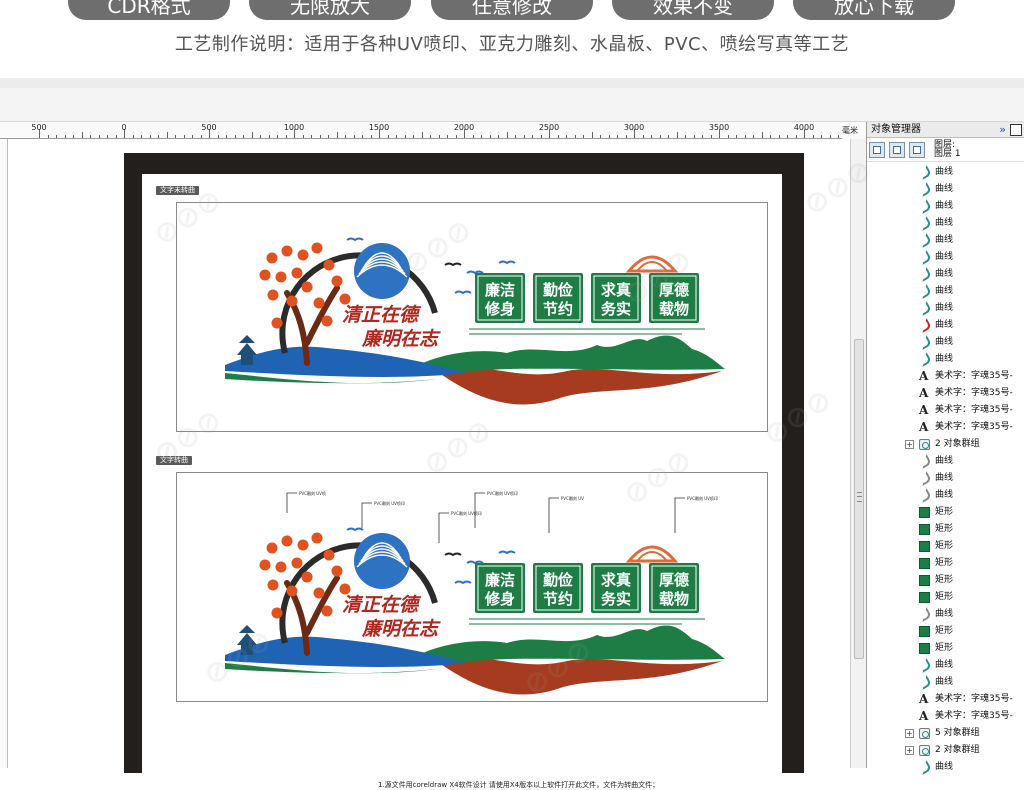 The width and height of the screenshot is (1024, 790). Describe the element at coordinates (512, 83) in the screenshot. I see `banner-divider` at that location.